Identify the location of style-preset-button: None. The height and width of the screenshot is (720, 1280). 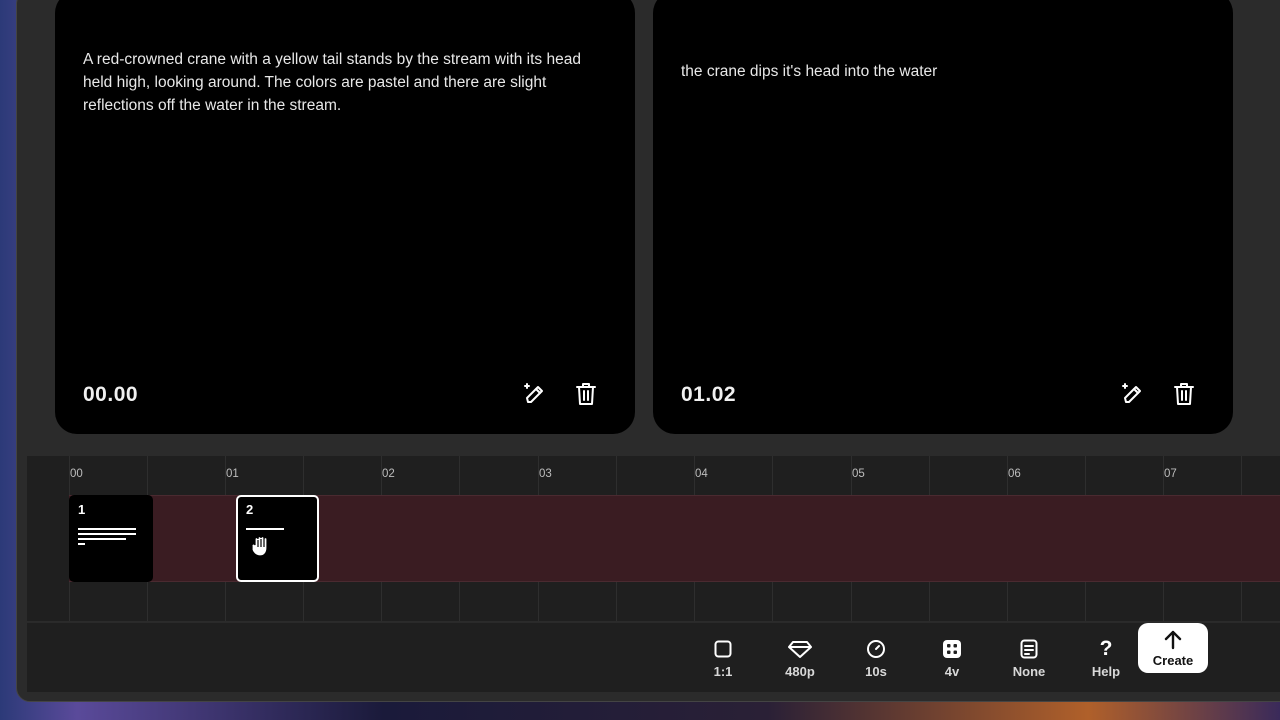
(1029, 658).